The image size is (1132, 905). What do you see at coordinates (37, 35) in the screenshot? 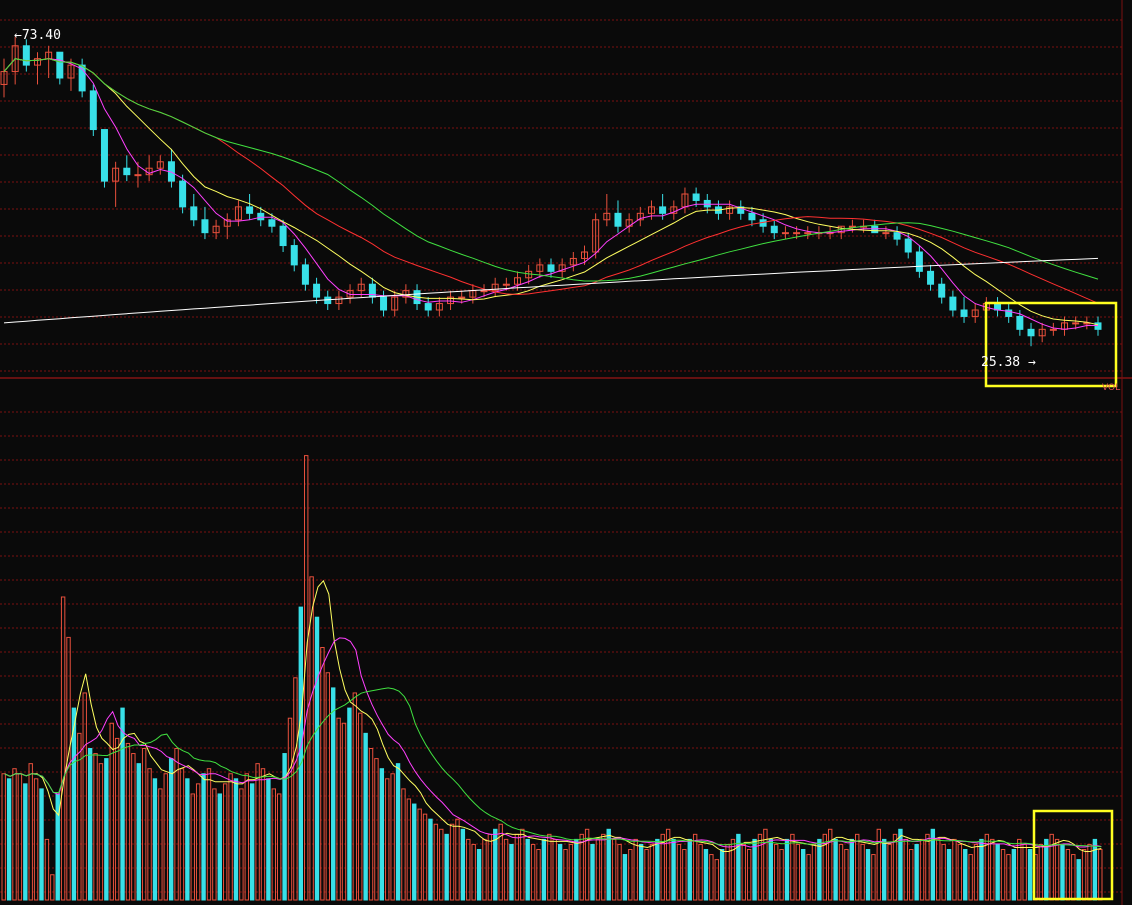
I see `price-high-label: ←73.40` at bounding box center [37, 35].